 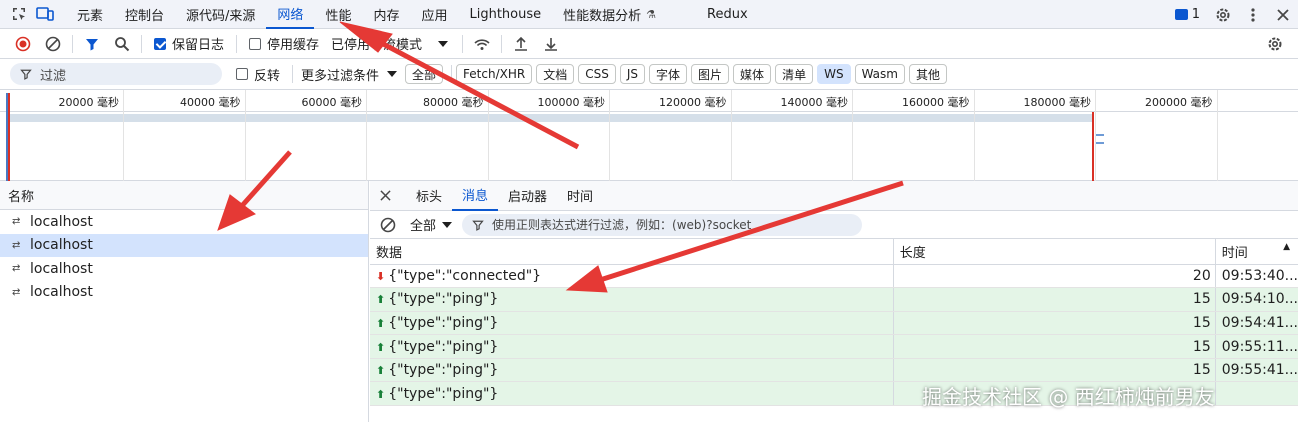 What do you see at coordinates (388, 225) in the screenshot?
I see `clear-messages-icon` at bounding box center [388, 225].